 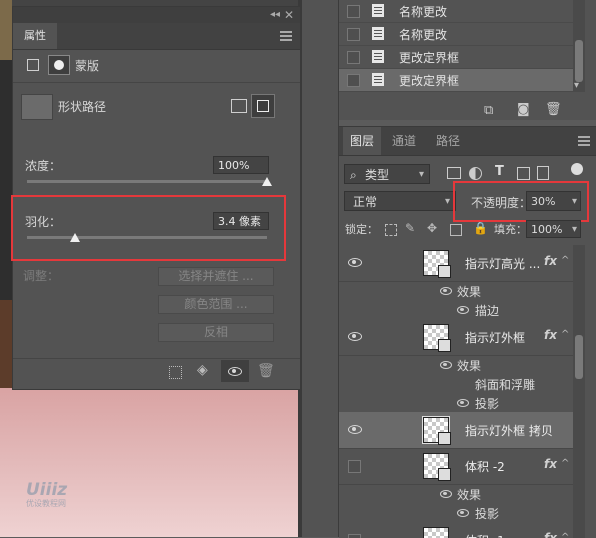 What do you see at coordinates (579, 391) in the screenshot?
I see `layers-scrollbar` at bounding box center [579, 391].